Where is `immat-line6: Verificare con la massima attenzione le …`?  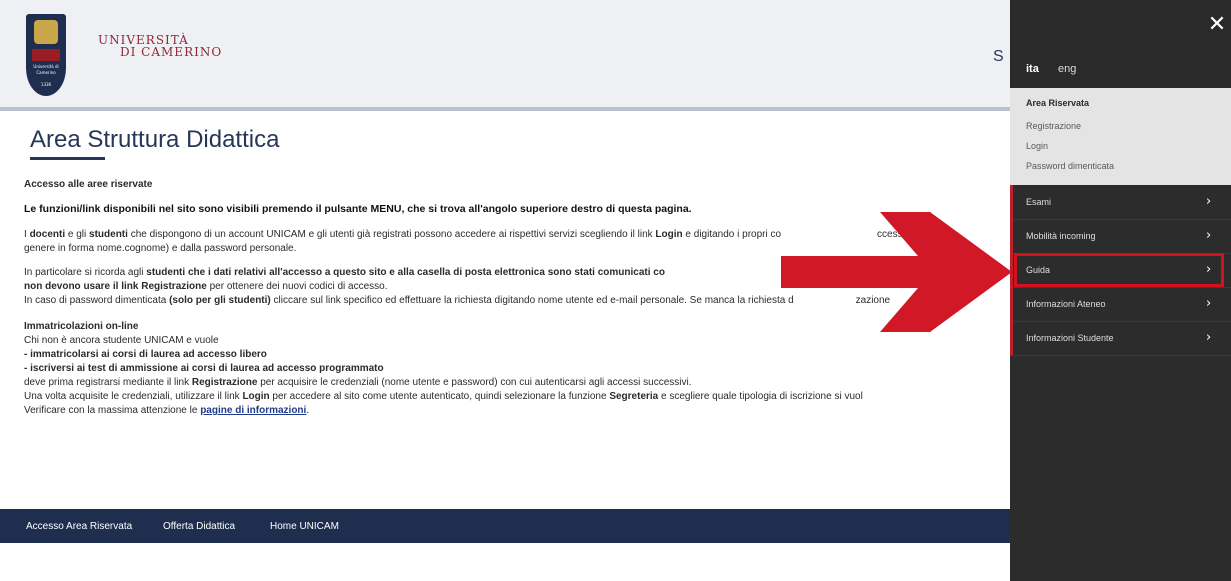
immat-line6: Verificare con la massima attenzione le … is located at coordinates (166, 411).